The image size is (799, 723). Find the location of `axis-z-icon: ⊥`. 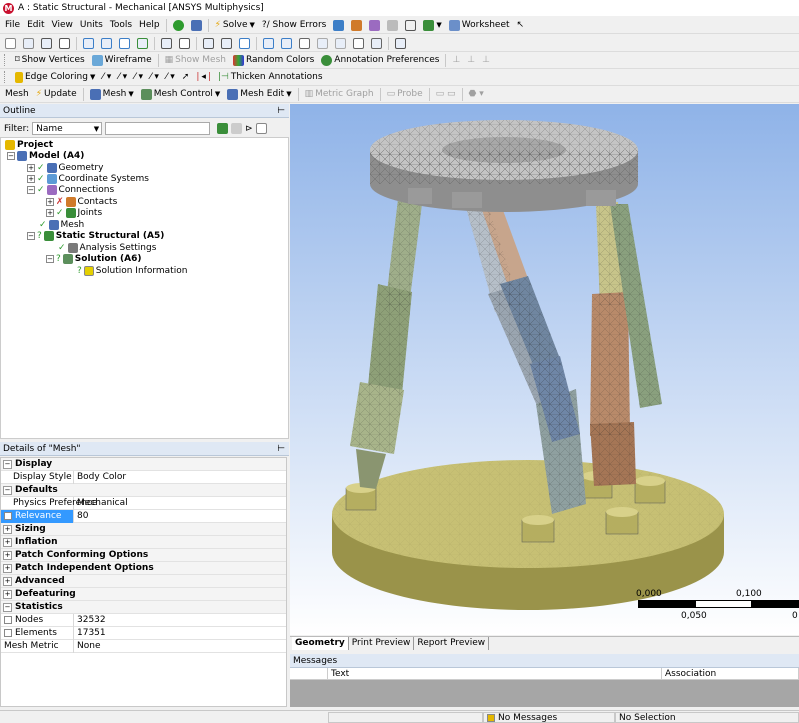

axis-z-icon: ⊥ is located at coordinates (486, 60).